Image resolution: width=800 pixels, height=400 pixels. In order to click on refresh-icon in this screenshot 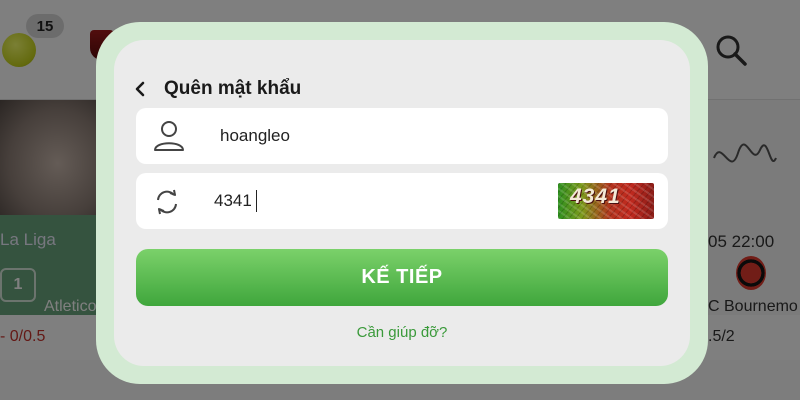, I will do `click(167, 202)`.